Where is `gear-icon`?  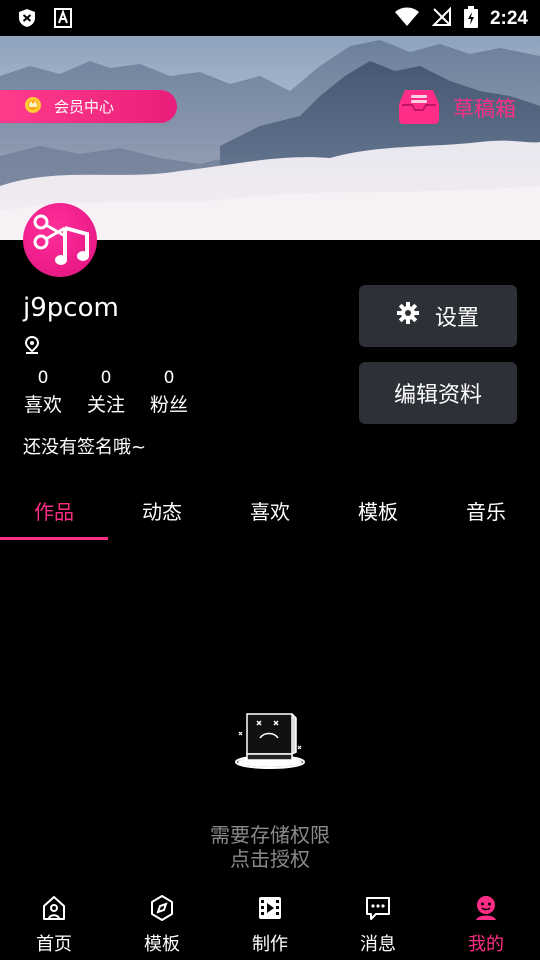 gear-icon is located at coordinates (407, 316).